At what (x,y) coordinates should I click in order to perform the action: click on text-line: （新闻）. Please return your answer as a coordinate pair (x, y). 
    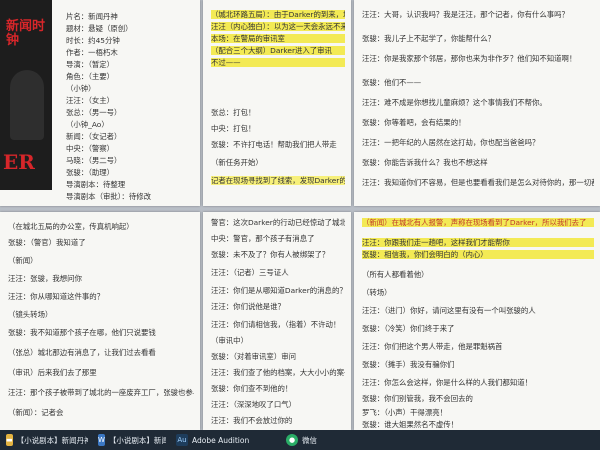
    Looking at the image, I should click on (23, 260).